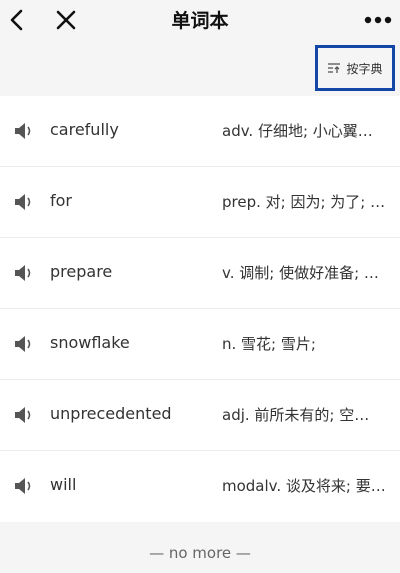  I want to click on word-text: for, so click(61, 200).